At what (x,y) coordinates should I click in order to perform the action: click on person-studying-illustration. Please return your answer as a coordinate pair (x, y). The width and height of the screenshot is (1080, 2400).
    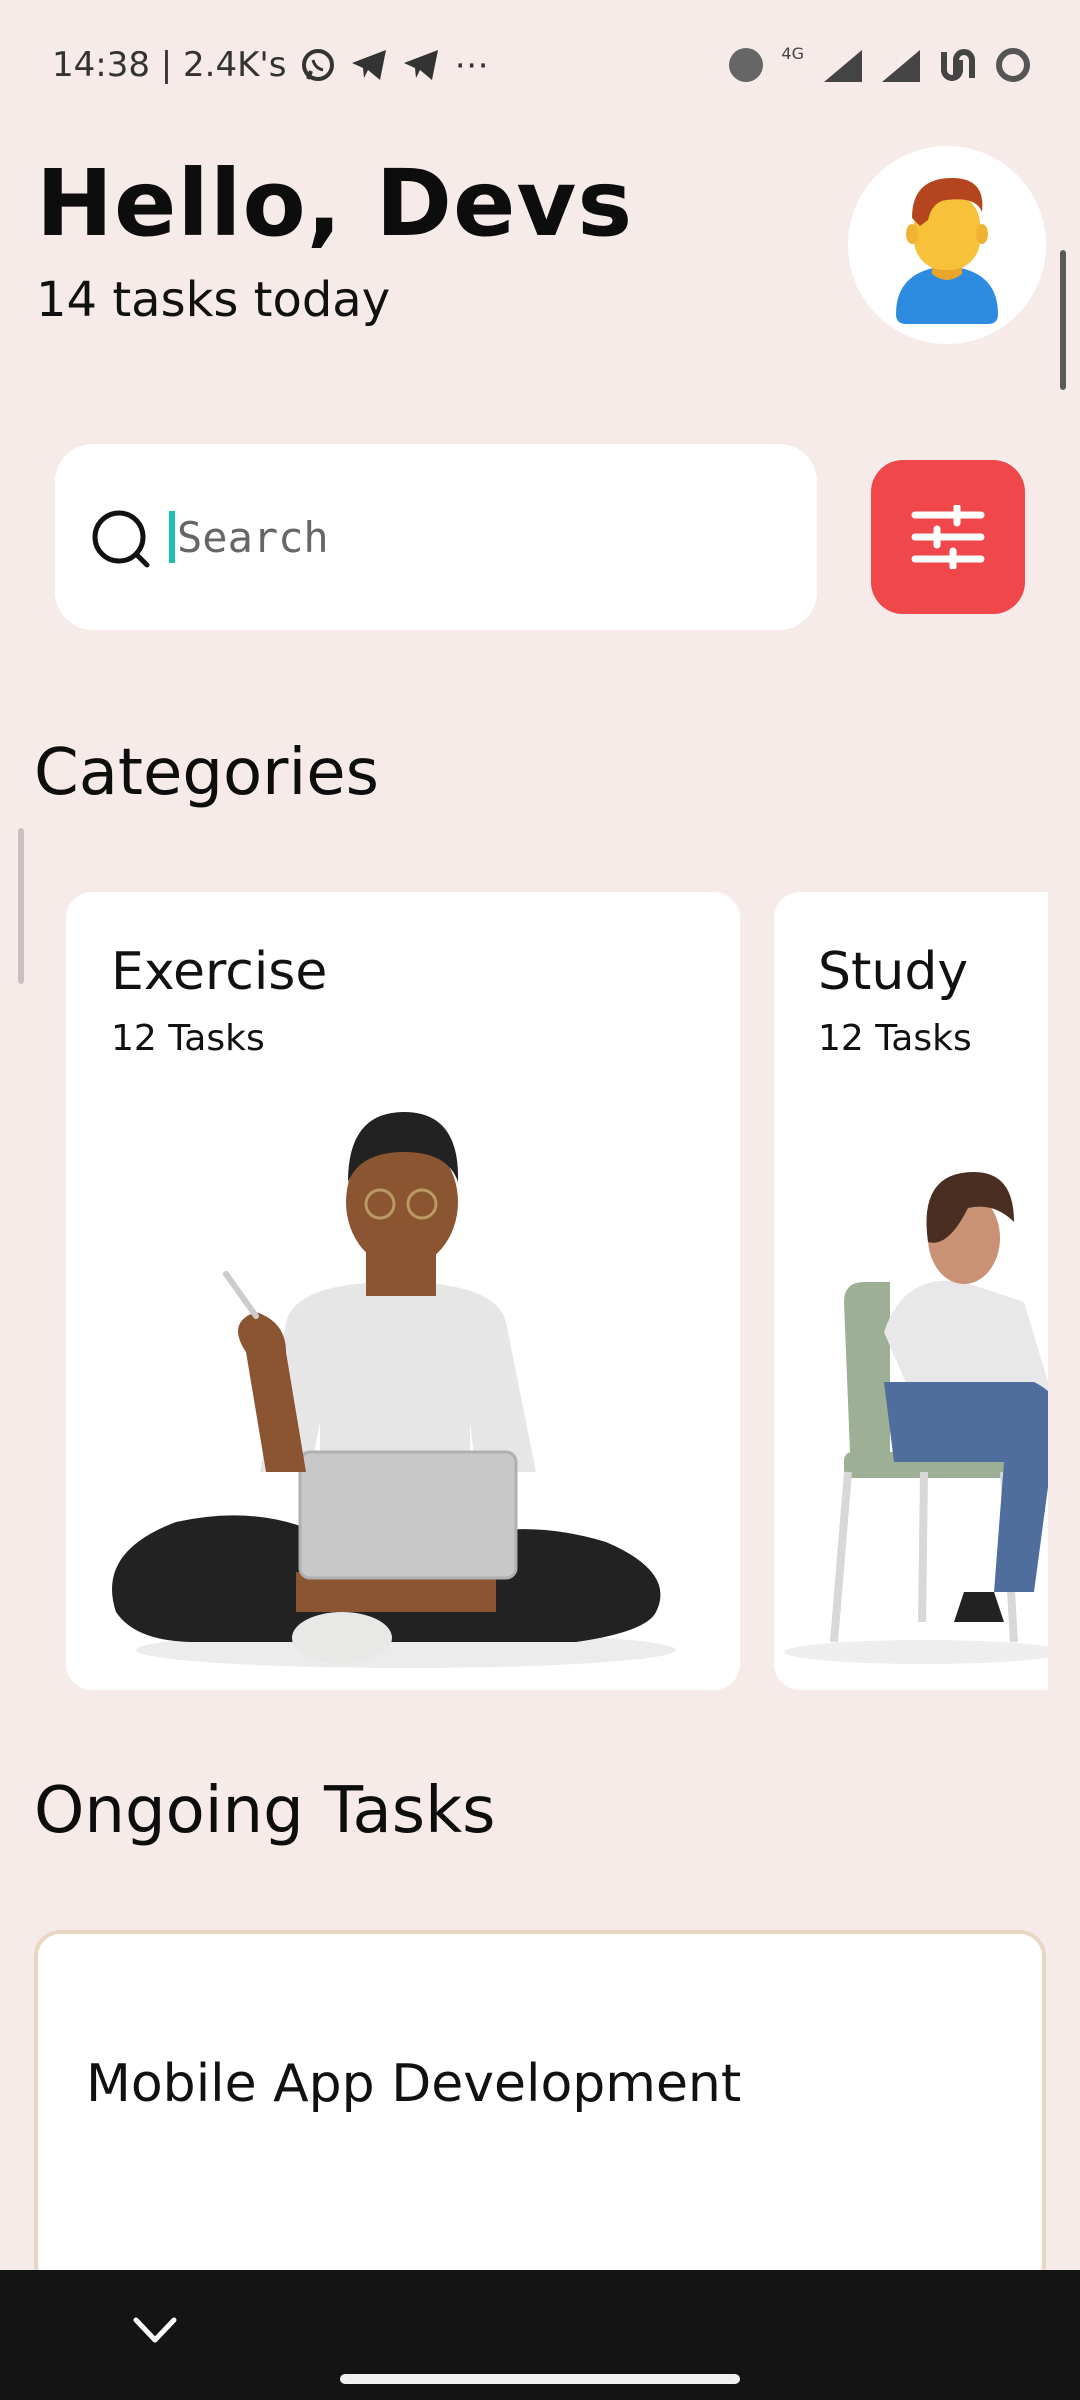
    Looking at the image, I should click on (916, 1418).